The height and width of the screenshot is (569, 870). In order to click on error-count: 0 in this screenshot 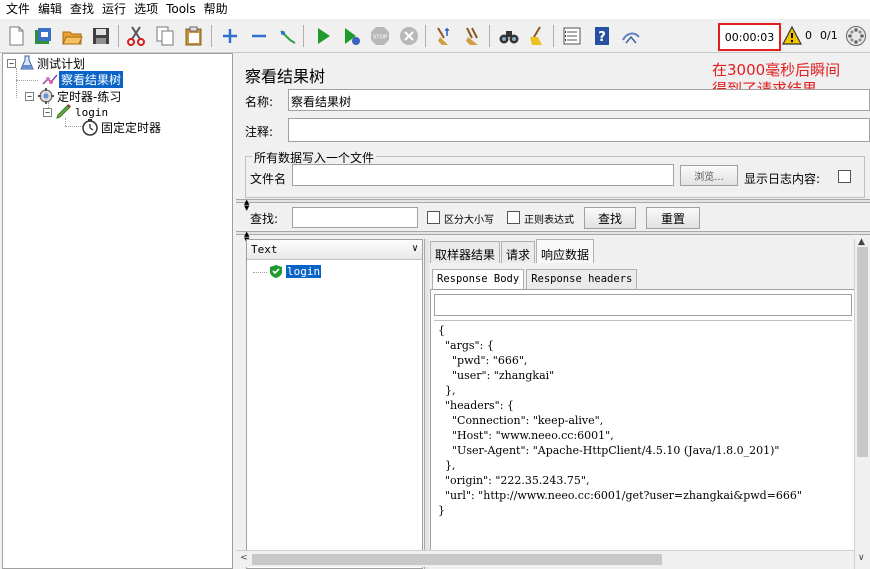, I will do `click(808, 35)`.